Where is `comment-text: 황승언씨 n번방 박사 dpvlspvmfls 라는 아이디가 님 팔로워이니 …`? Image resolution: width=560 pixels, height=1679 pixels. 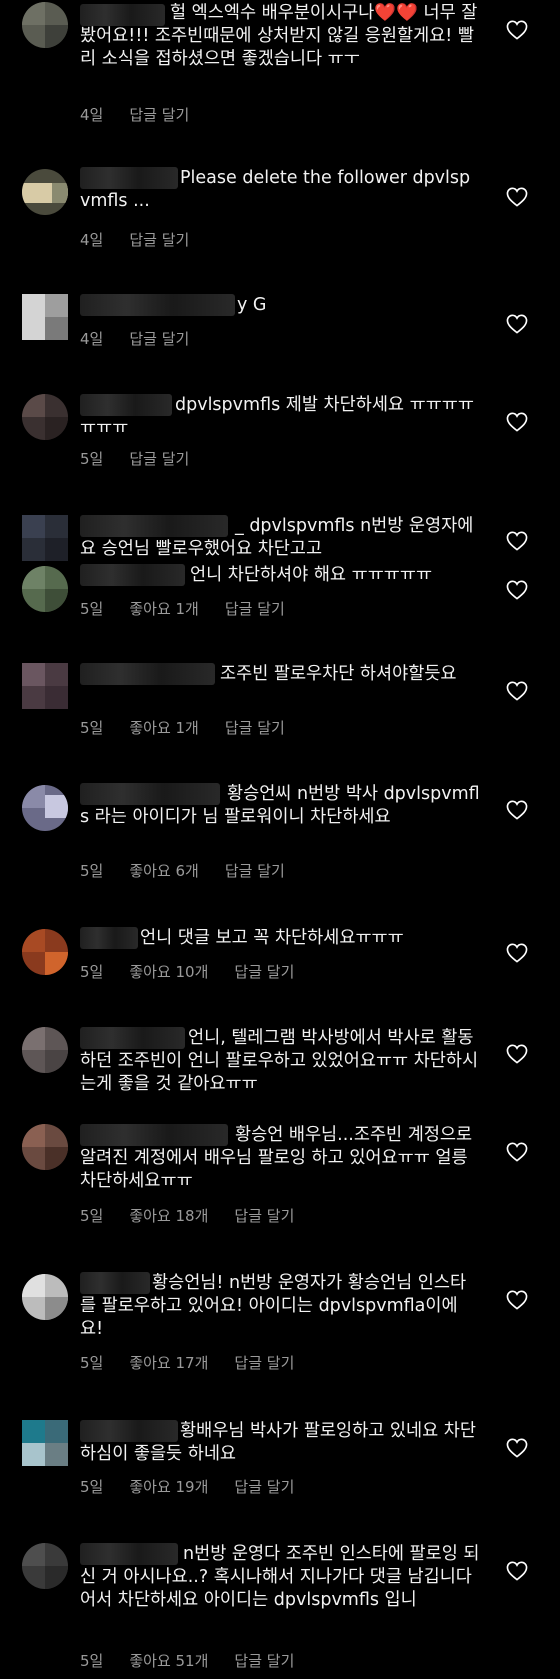
comment-text: 황승언씨 n번방 박사 dpvlspvmfls 라는 아이디가 님 팔로워이니 … is located at coordinates (280, 805).